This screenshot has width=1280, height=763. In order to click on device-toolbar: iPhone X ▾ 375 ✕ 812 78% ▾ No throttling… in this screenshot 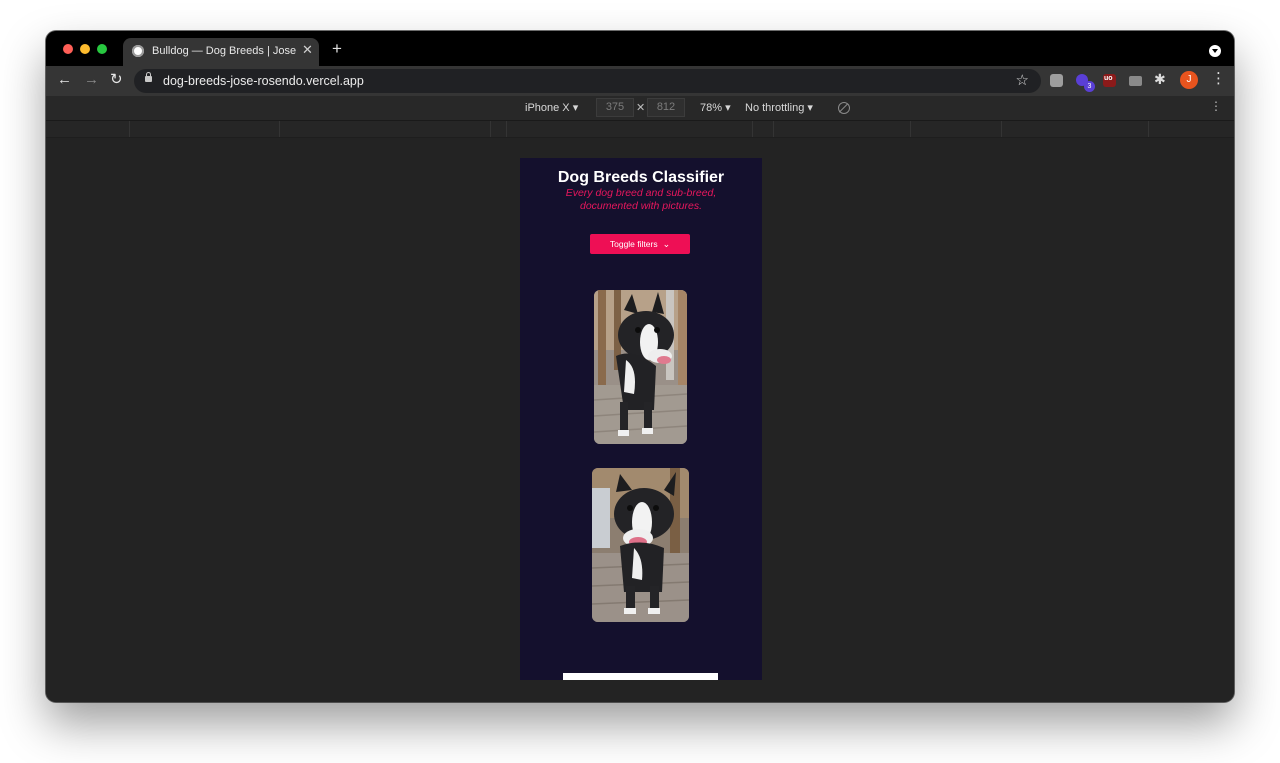, I will do `click(640, 108)`.